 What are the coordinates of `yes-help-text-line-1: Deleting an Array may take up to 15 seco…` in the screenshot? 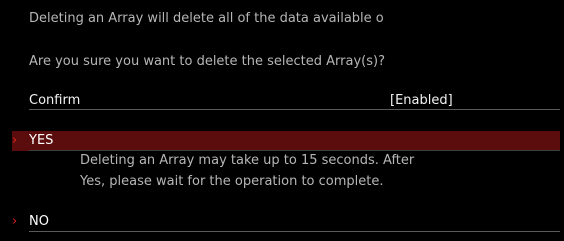 It's located at (247, 160).